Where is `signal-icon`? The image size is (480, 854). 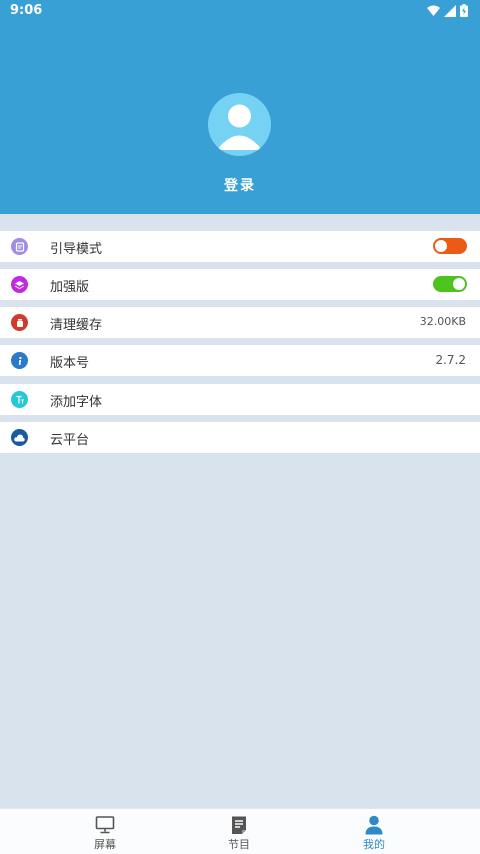 signal-icon is located at coordinates (450, 10).